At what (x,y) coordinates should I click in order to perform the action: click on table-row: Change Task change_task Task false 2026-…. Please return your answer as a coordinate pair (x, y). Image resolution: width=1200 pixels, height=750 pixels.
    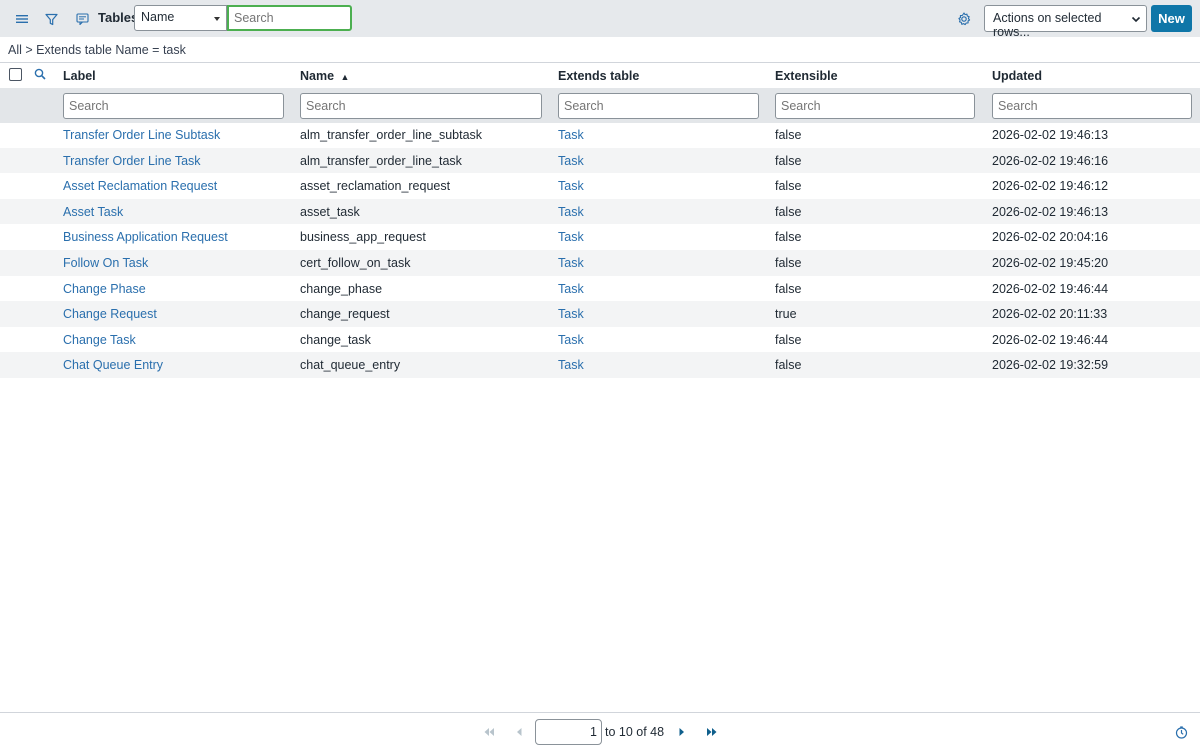
    Looking at the image, I should click on (600, 340).